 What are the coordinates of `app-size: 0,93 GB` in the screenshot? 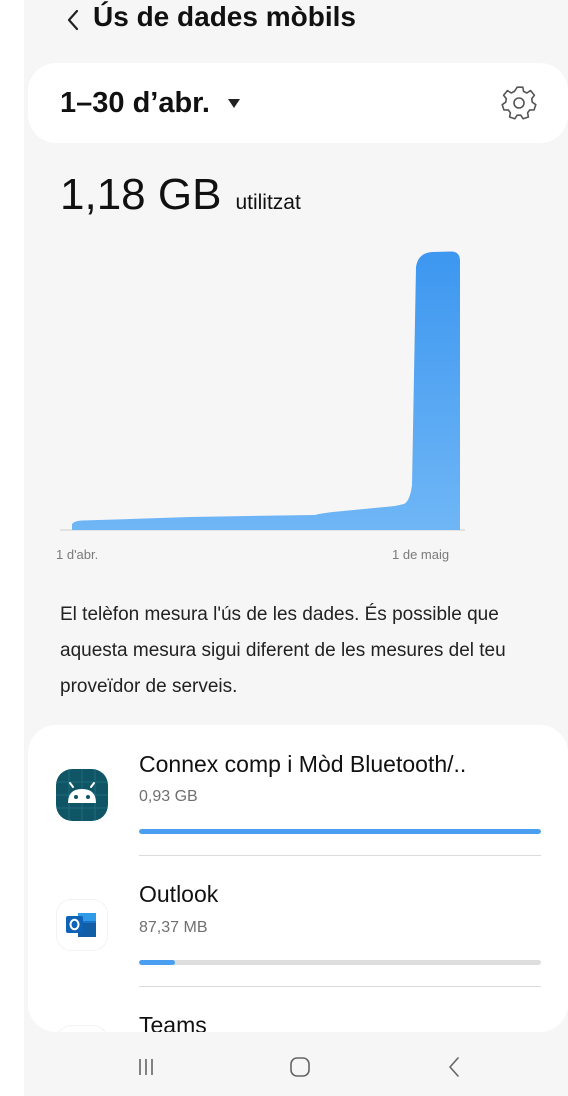 It's located at (168, 796).